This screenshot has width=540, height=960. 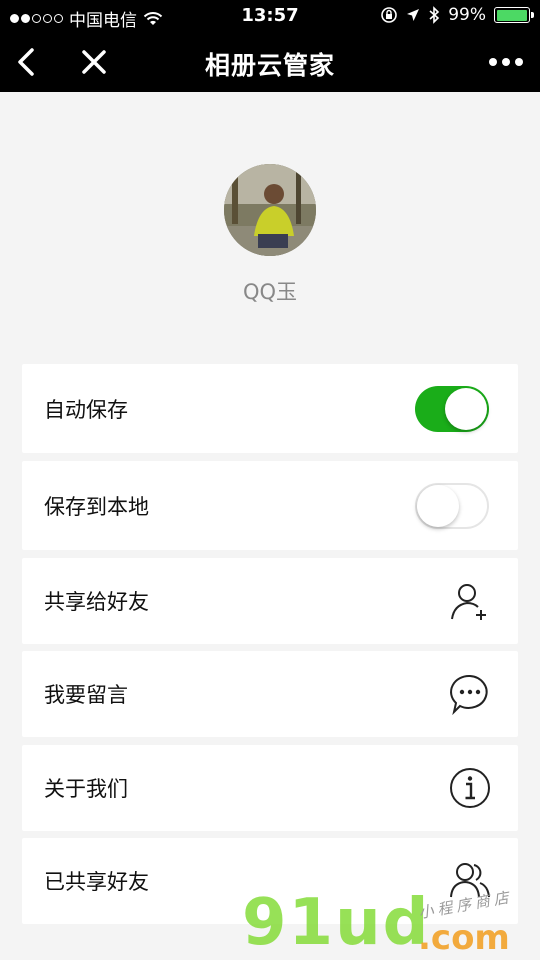 I want to click on menu-row-share-friends: 共享给好友, so click(x=270, y=601).